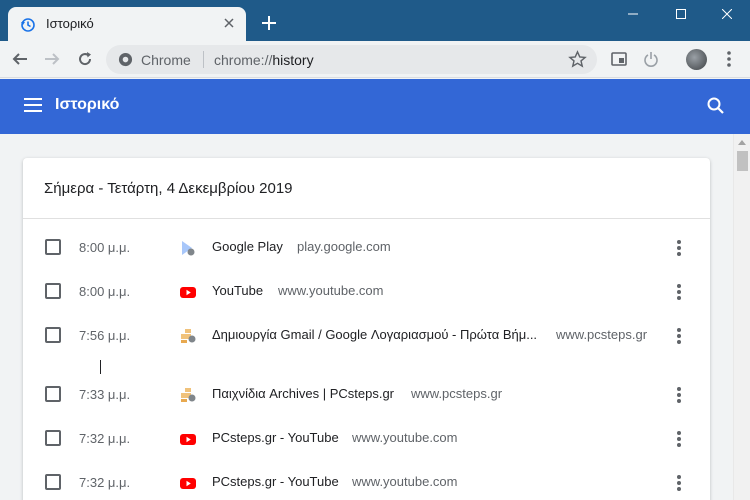 This screenshot has width=750, height=500. Describe the element at coordinates (105, 394) in the screenshot. I see `entry-time: 7:33 μ.μ.` at that location.